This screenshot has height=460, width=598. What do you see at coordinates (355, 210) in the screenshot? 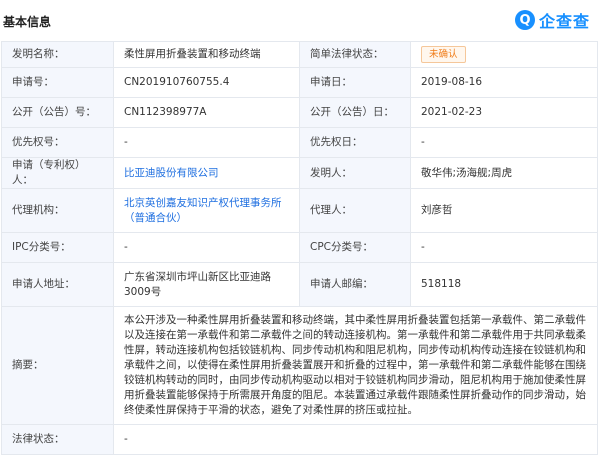
I see `field-label: 代理人：` at bounding box center [355, 210].